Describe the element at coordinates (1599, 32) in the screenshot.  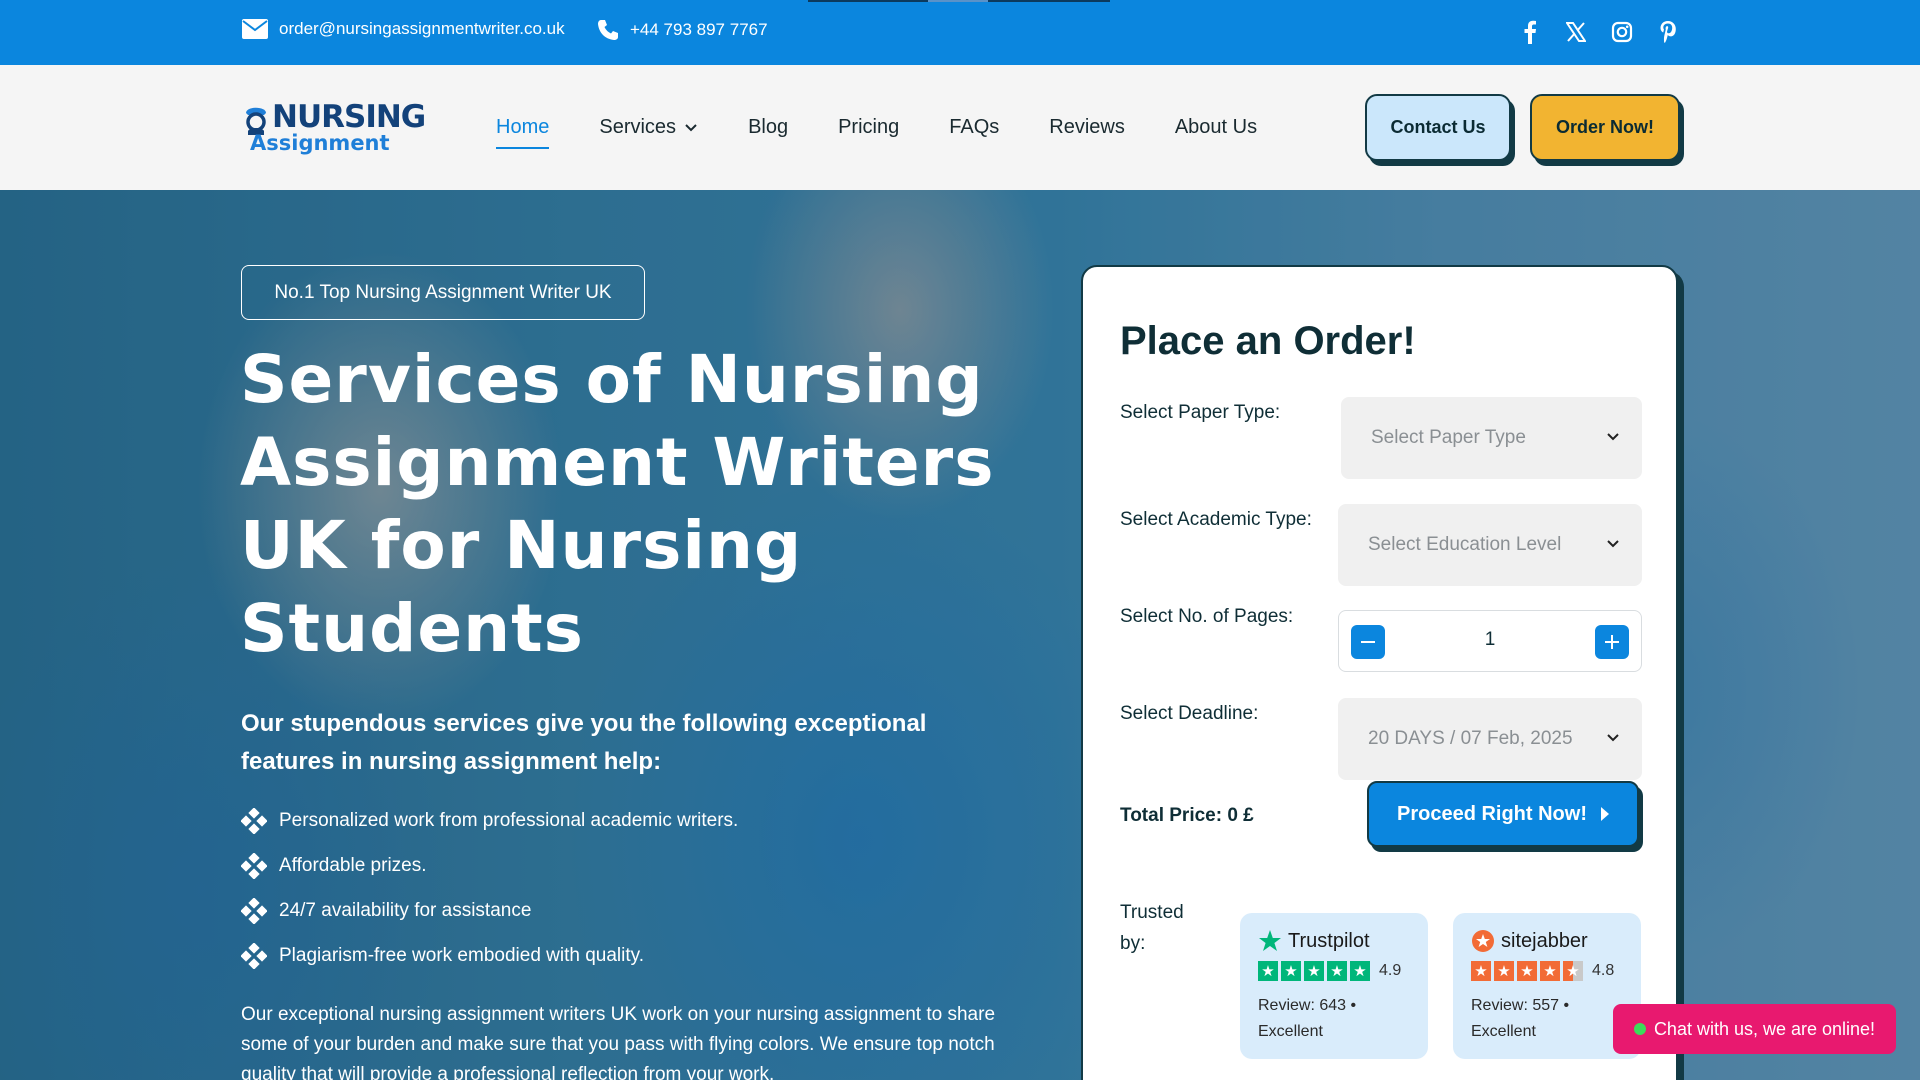
I see `social-links` at that location.